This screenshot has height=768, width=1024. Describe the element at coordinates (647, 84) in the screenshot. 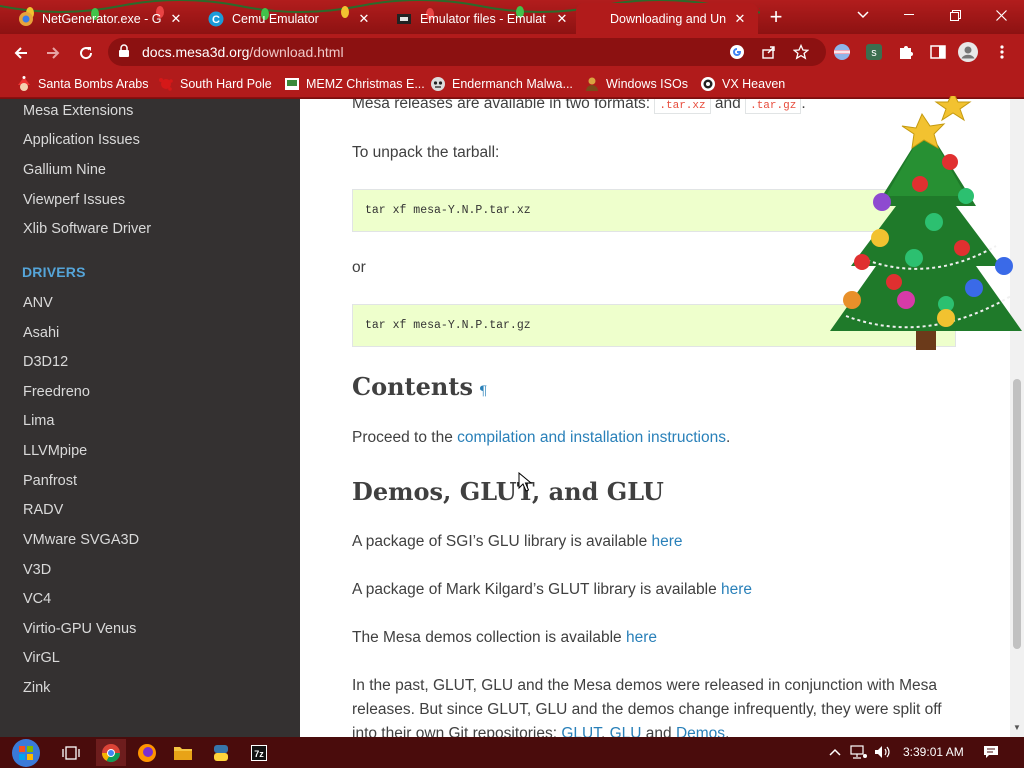

I see `bookmark-label: Windows ISOs` at that location.